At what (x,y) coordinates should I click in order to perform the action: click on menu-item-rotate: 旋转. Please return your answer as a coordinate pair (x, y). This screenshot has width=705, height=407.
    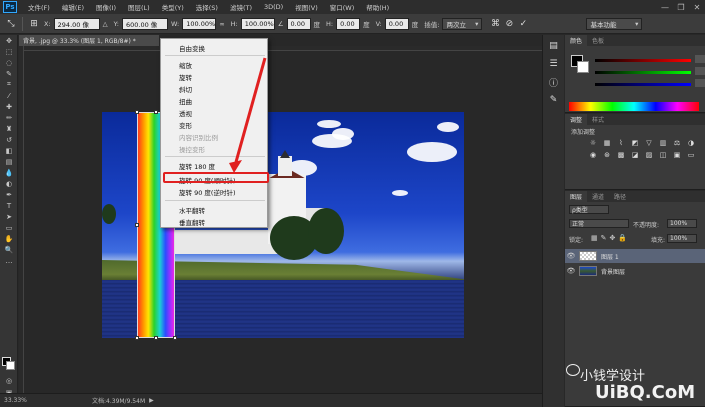
    Looking at the image, I should click on (185, 77).